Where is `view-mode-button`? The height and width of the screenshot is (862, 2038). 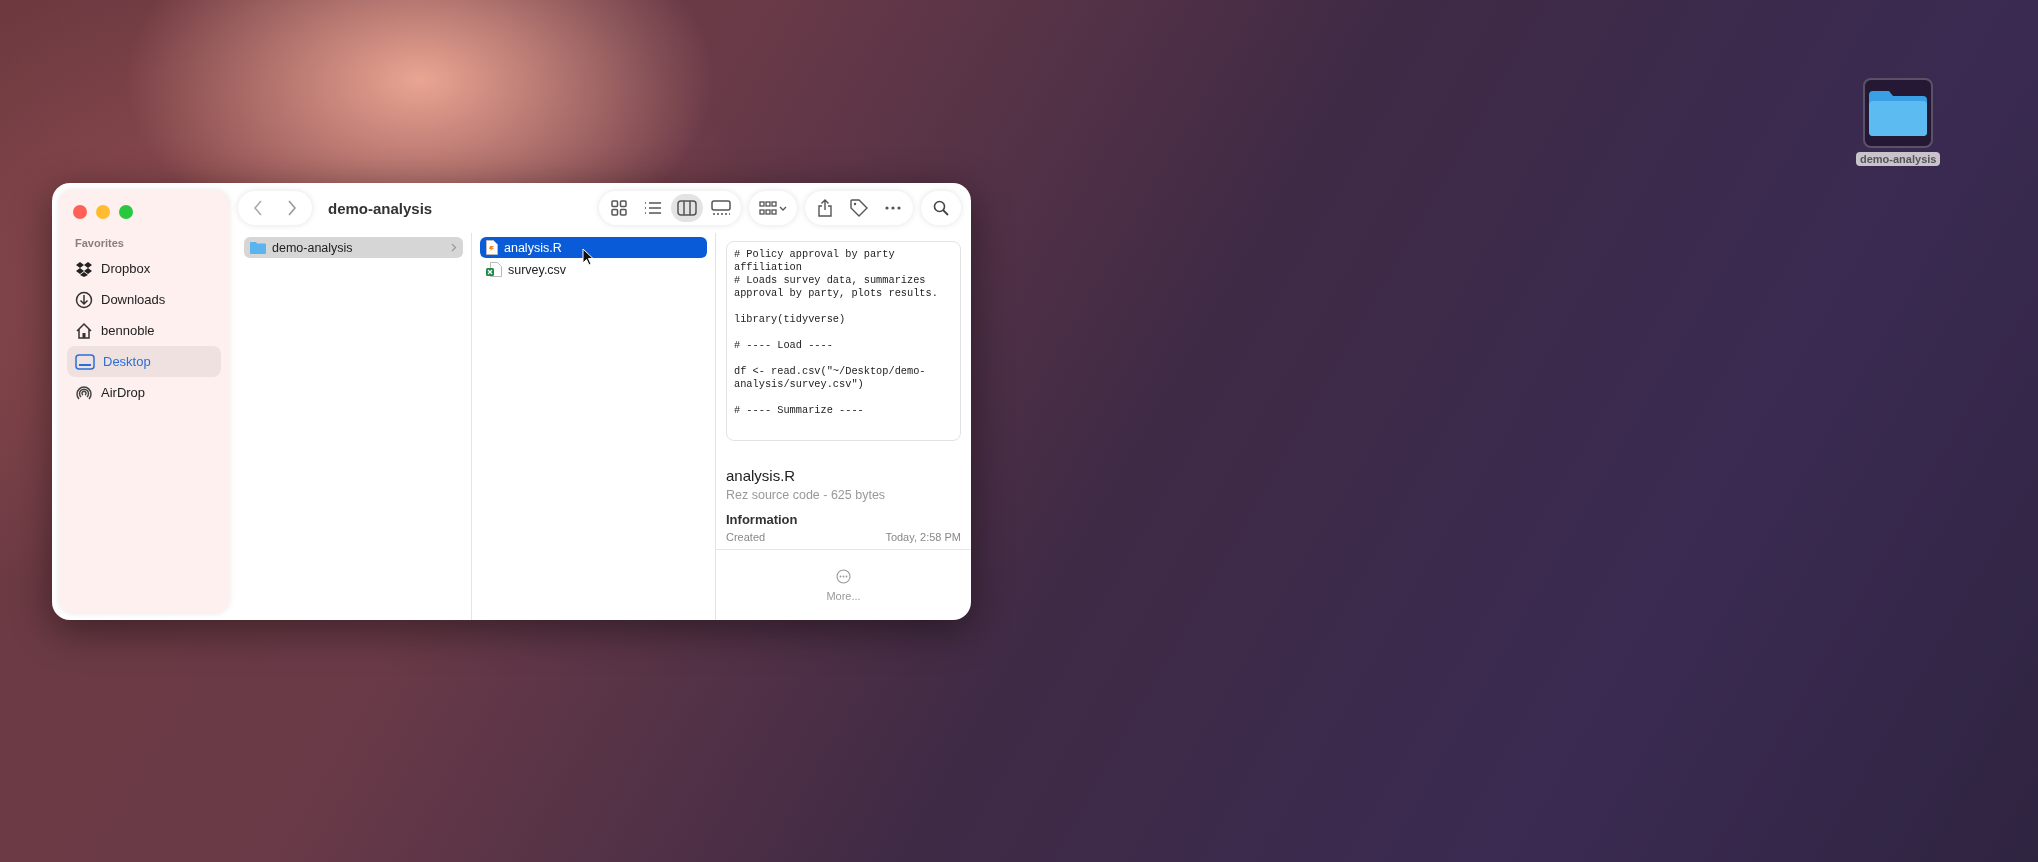
view-mode-button is located at coordinates (687, 208).